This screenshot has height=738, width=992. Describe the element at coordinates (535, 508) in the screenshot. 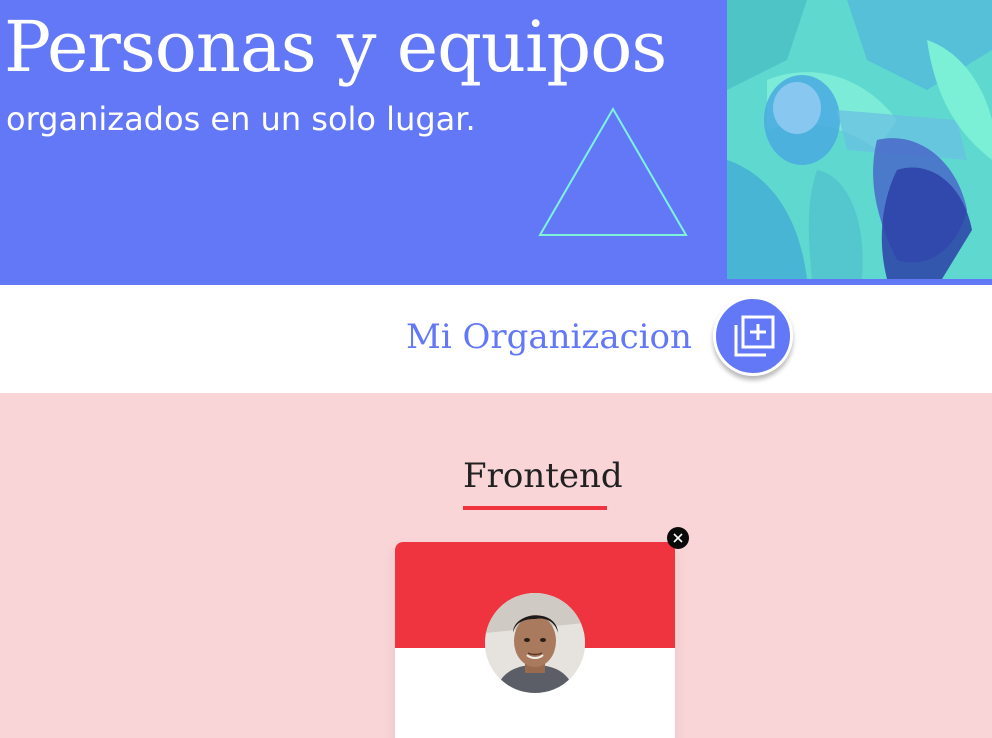

I see `team-title-underline` at that location.